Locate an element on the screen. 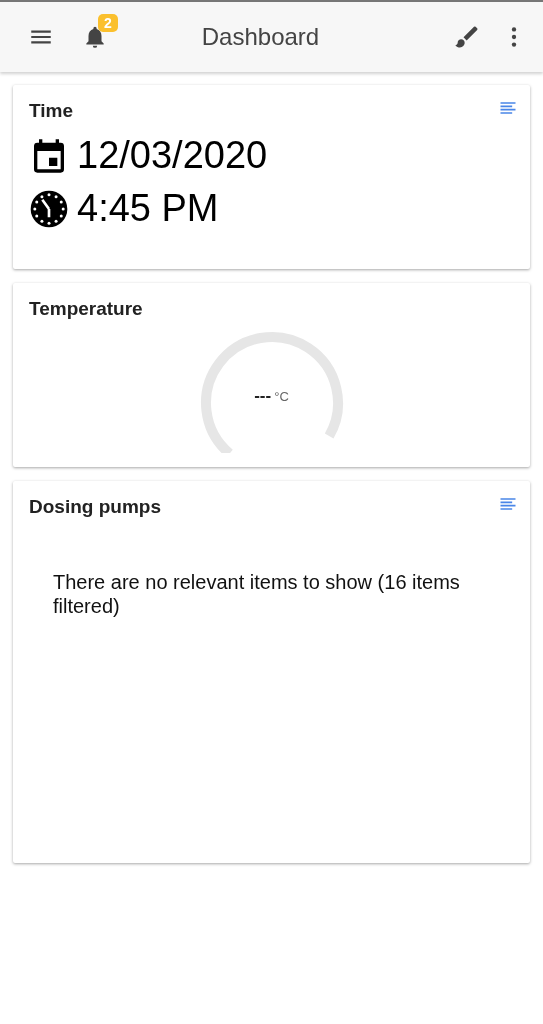 The height and width of the screenshot is (1024, 543). time-text: 4:45 PM is located at coordinates (148, 208).